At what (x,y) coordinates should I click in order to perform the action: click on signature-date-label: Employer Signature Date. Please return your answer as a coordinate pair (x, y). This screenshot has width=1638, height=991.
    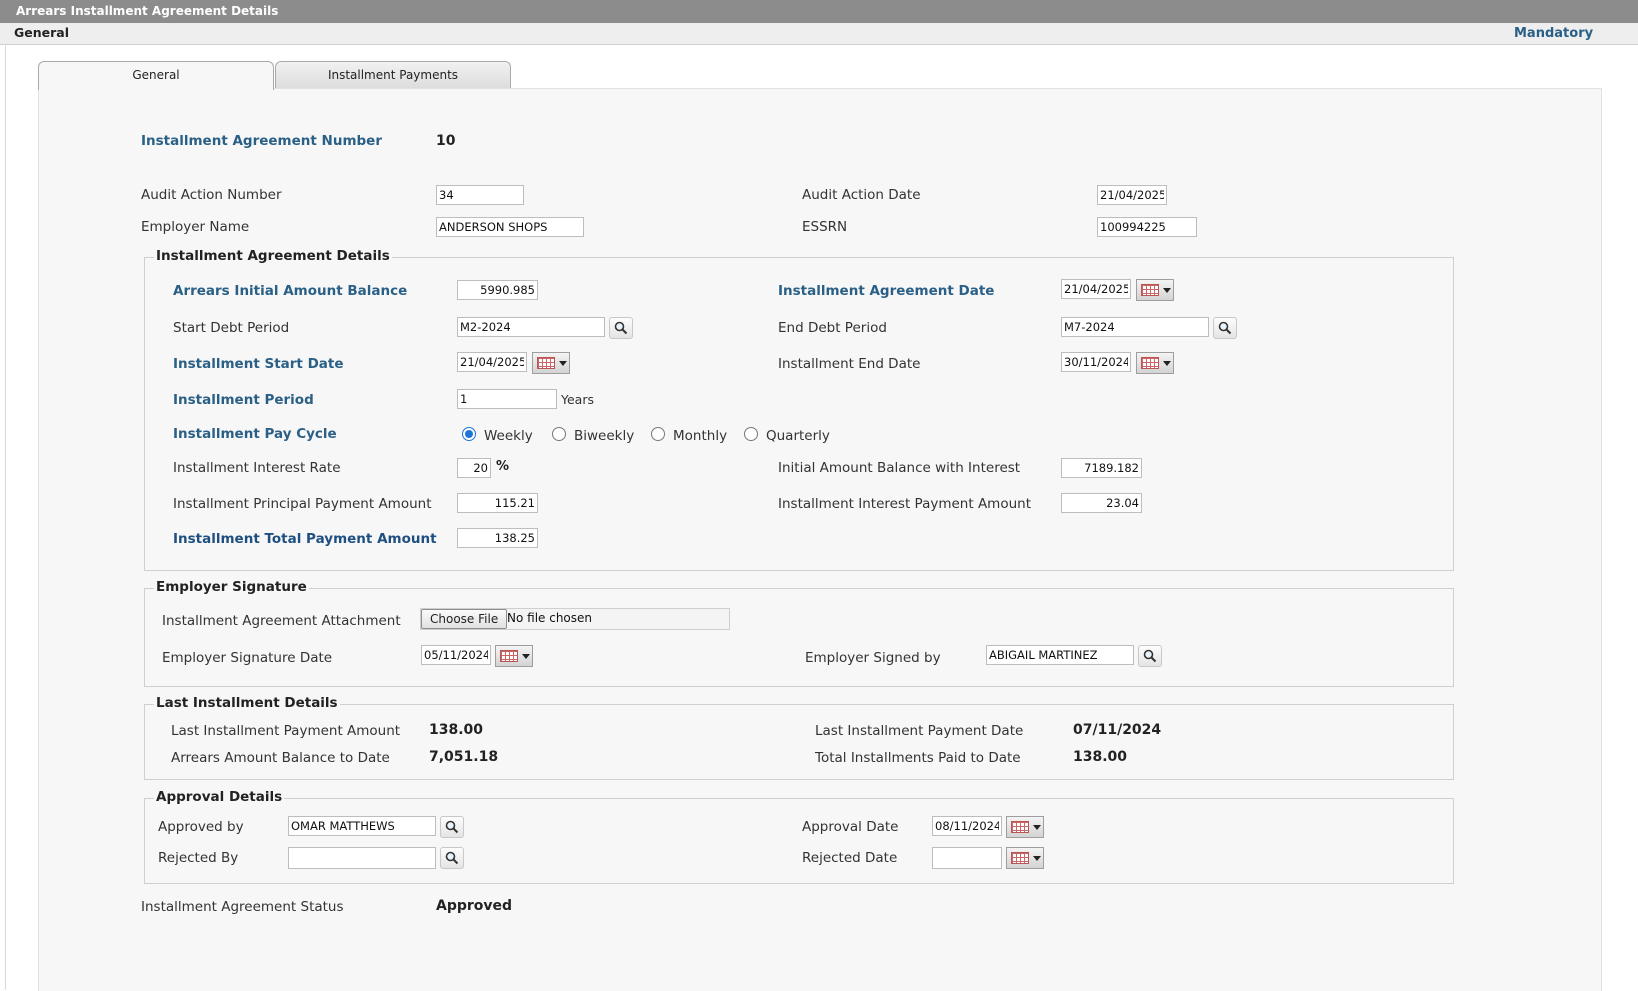
    Looking at the image, I should click on (247, 658).